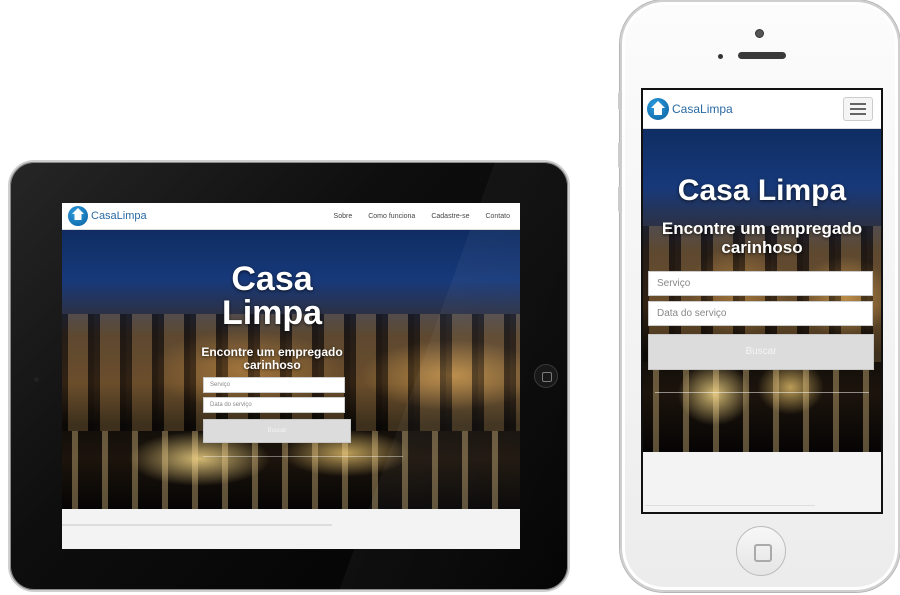 The image size is (900, 595). I want to click on phone-sensor, so click(720, 56).